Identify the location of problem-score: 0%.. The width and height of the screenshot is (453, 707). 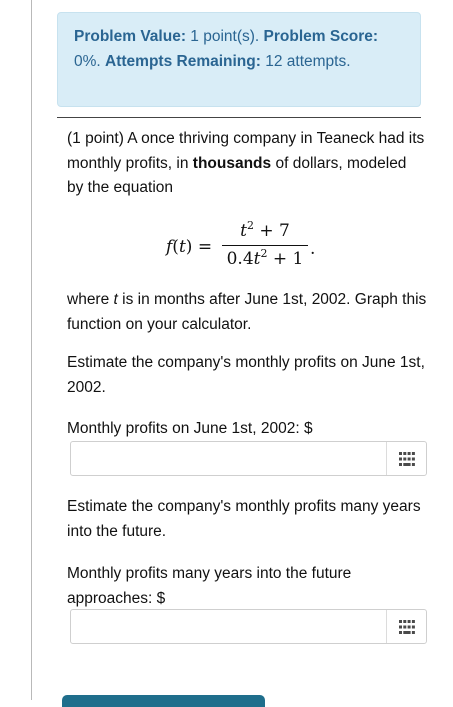
(87, 61).